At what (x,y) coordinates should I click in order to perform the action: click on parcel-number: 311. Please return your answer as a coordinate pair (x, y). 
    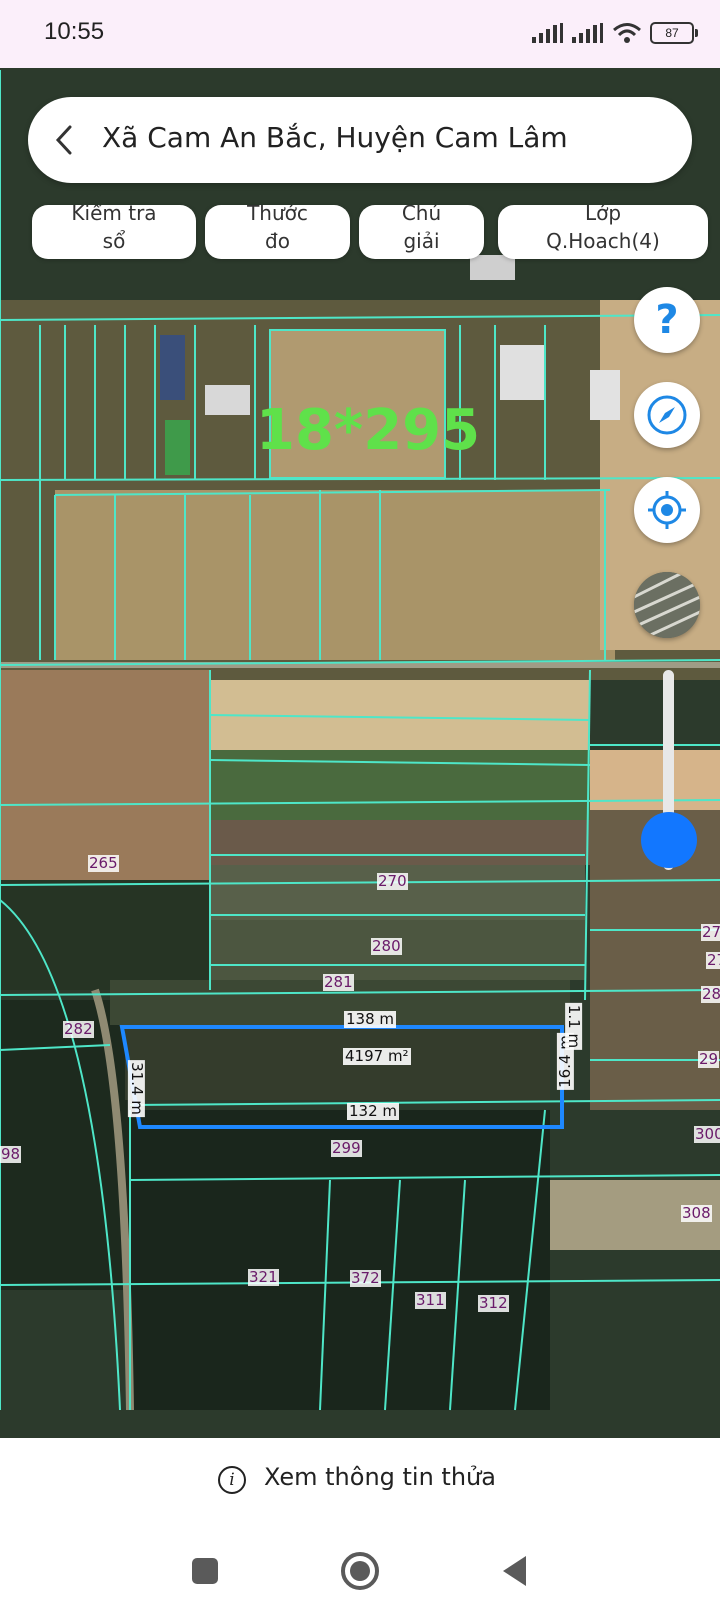
    Looking at the image, I should click on (430, 1300).